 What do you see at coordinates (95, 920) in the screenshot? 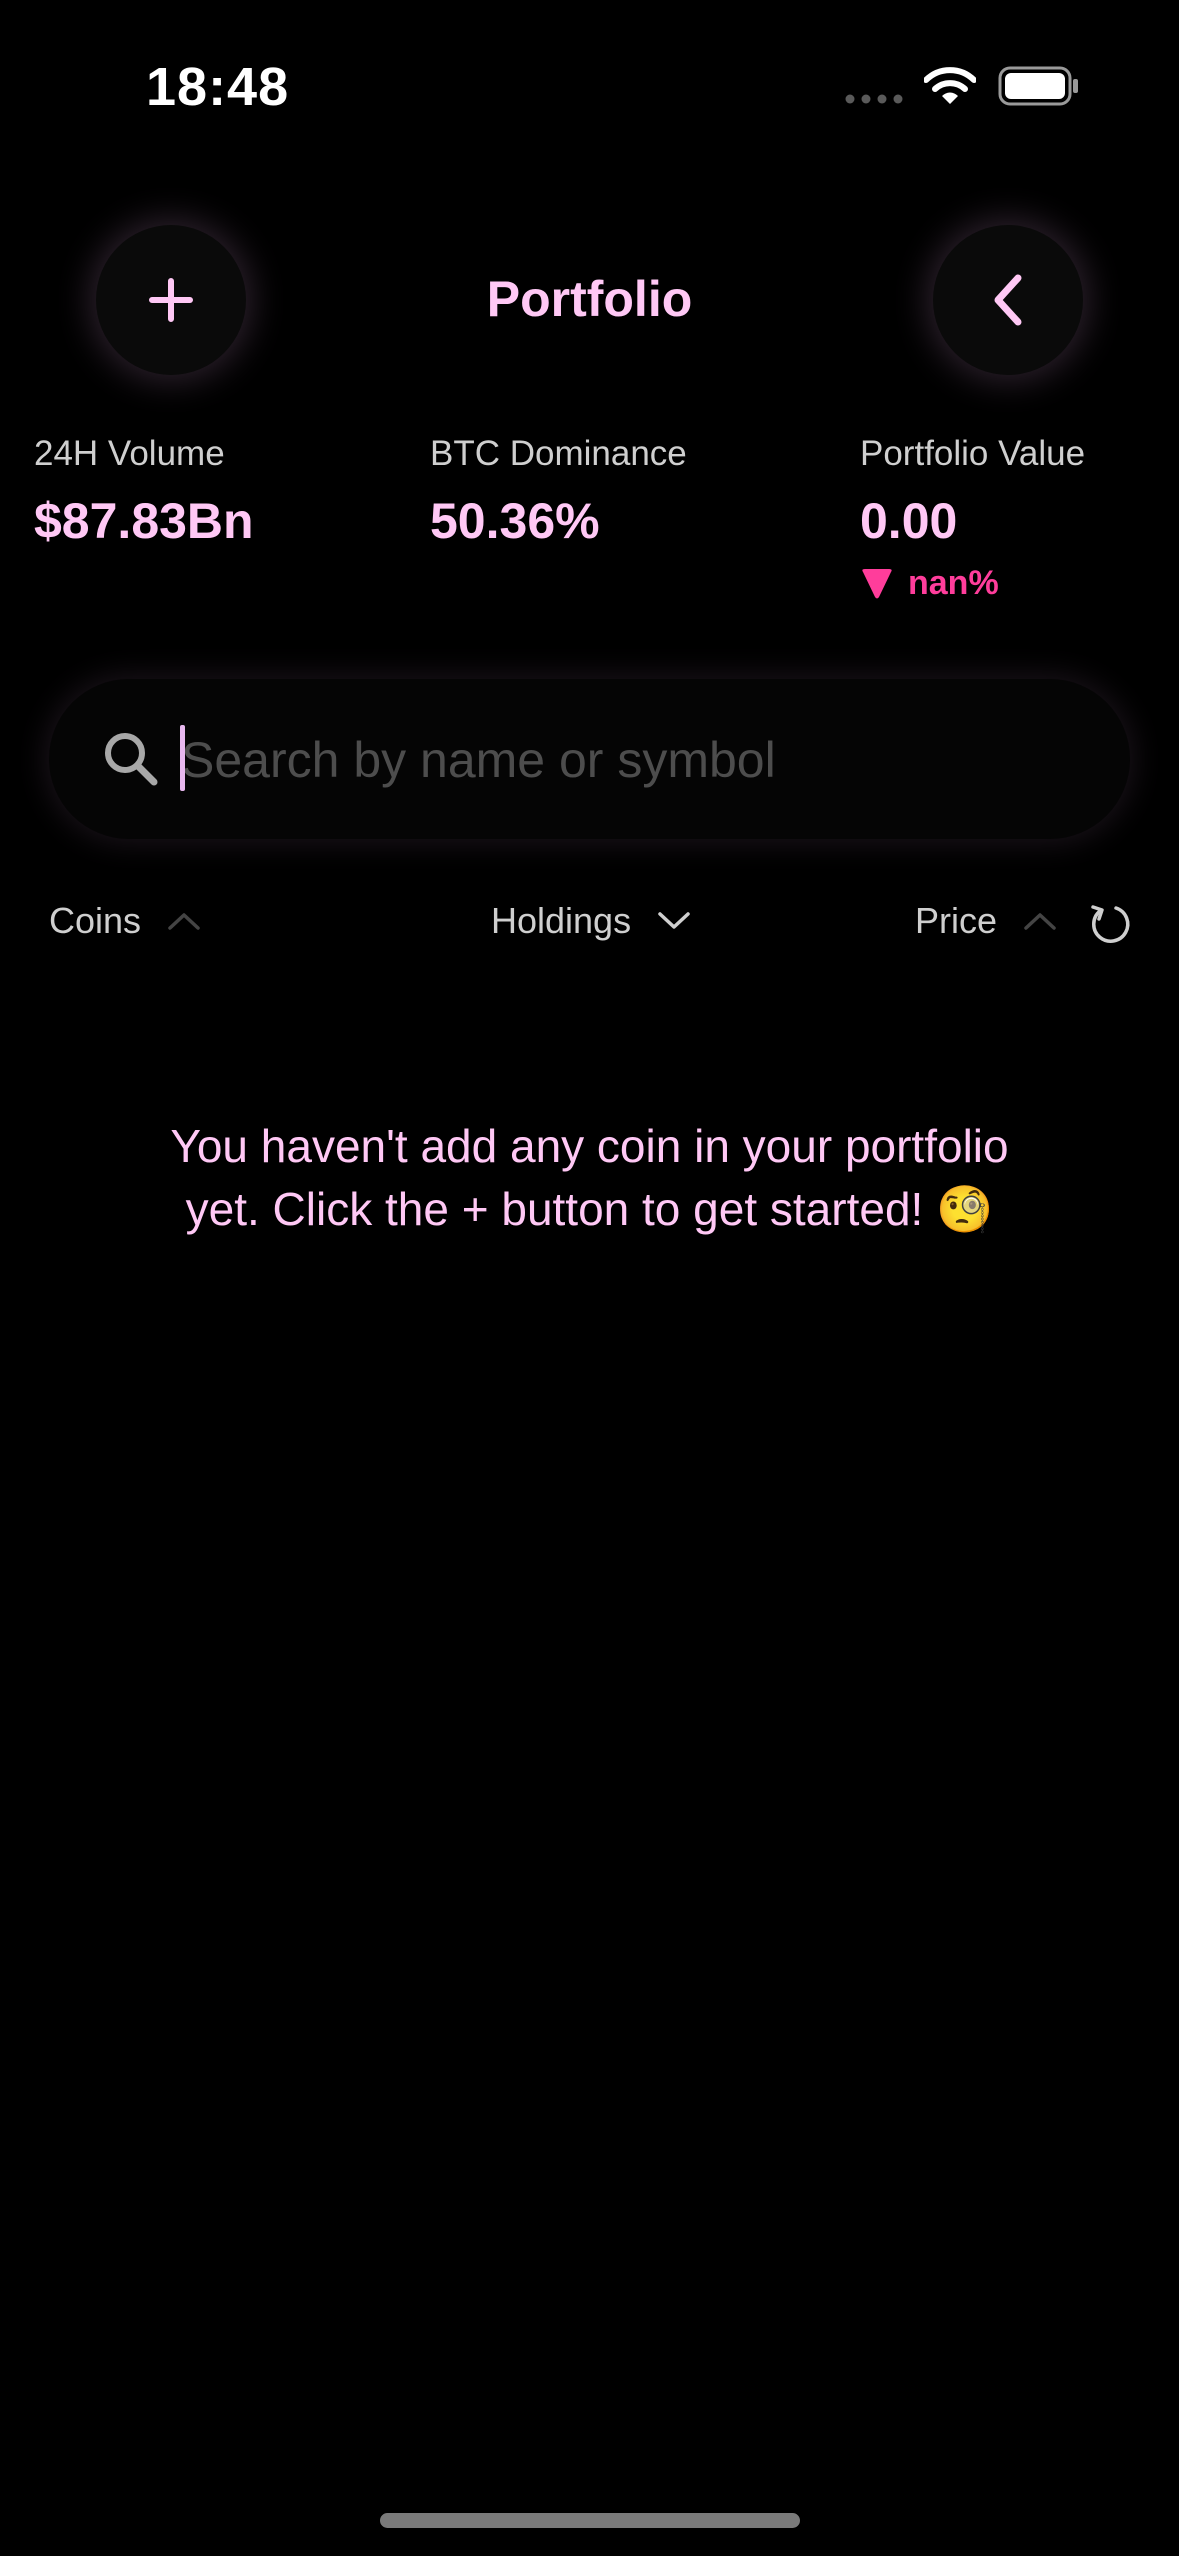
I see `column-label: Coins` at bounding box center [95, 920].